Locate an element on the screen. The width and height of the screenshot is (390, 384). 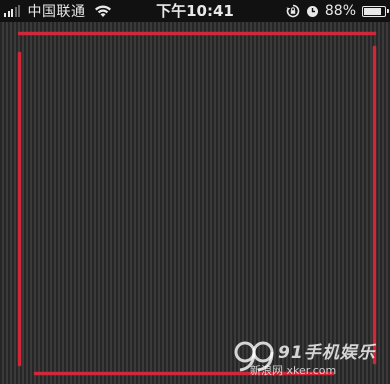
watermark: 91手机娱乐 新浪网 xker.com is located at coordinates (307, 355).